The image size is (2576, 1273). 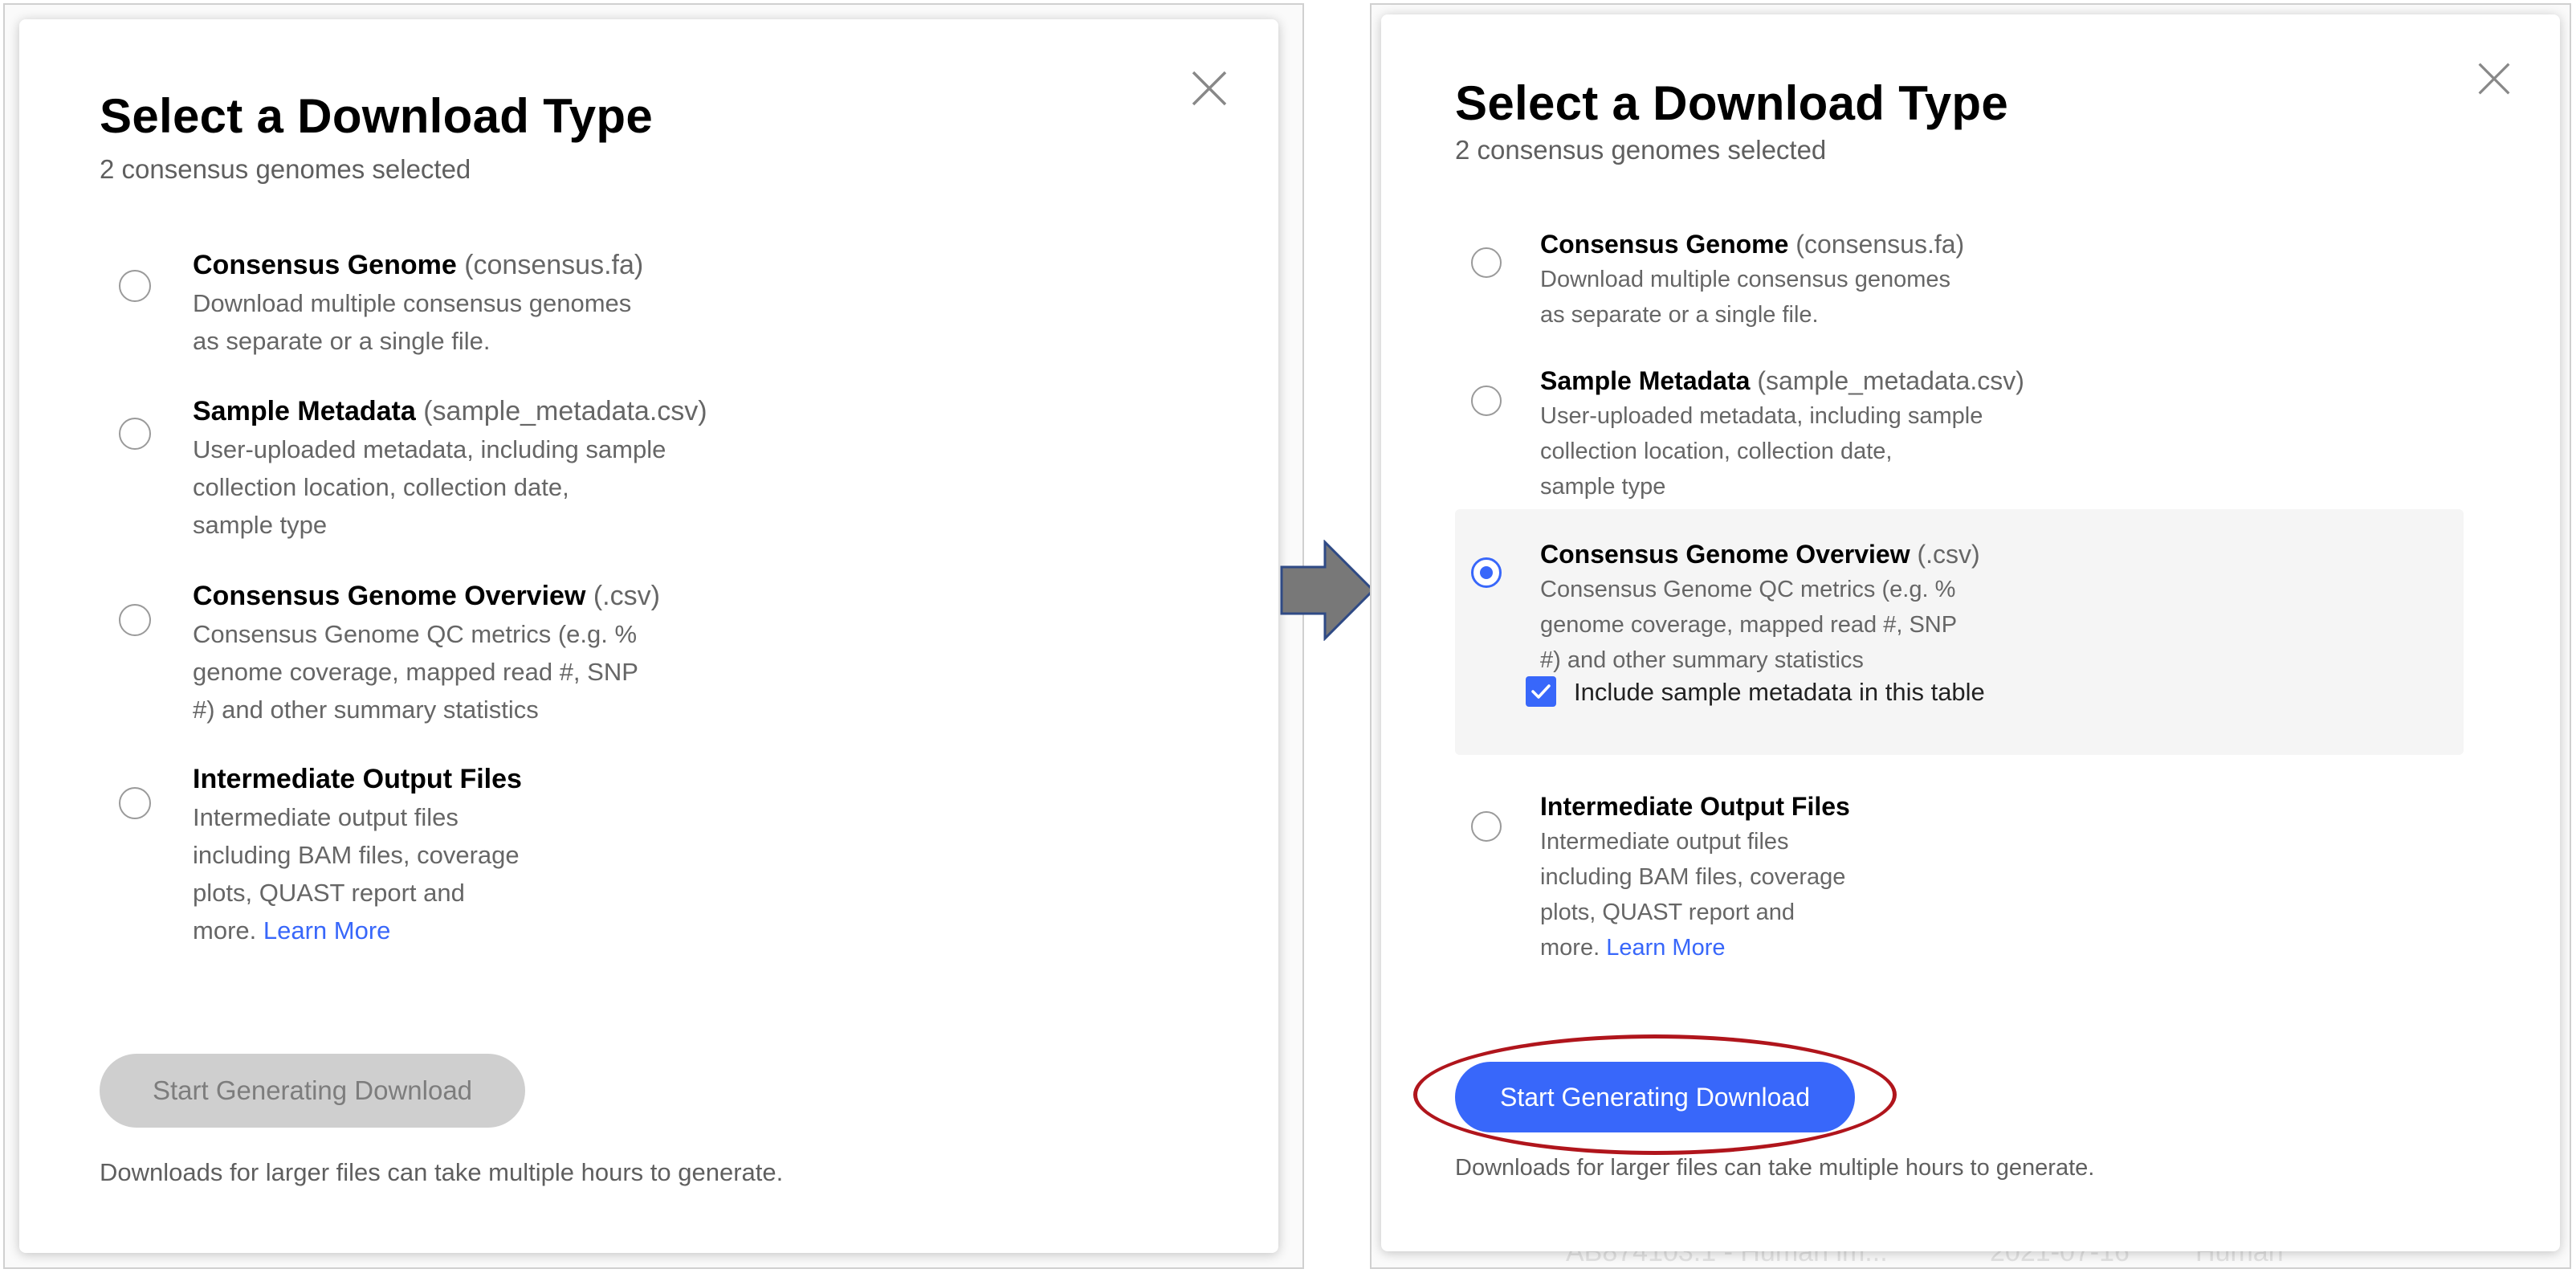 What do you see at coordinates (1486, 573) in the screenshot?
I see `radio-button-selected` at bounding box center [1486, 573].